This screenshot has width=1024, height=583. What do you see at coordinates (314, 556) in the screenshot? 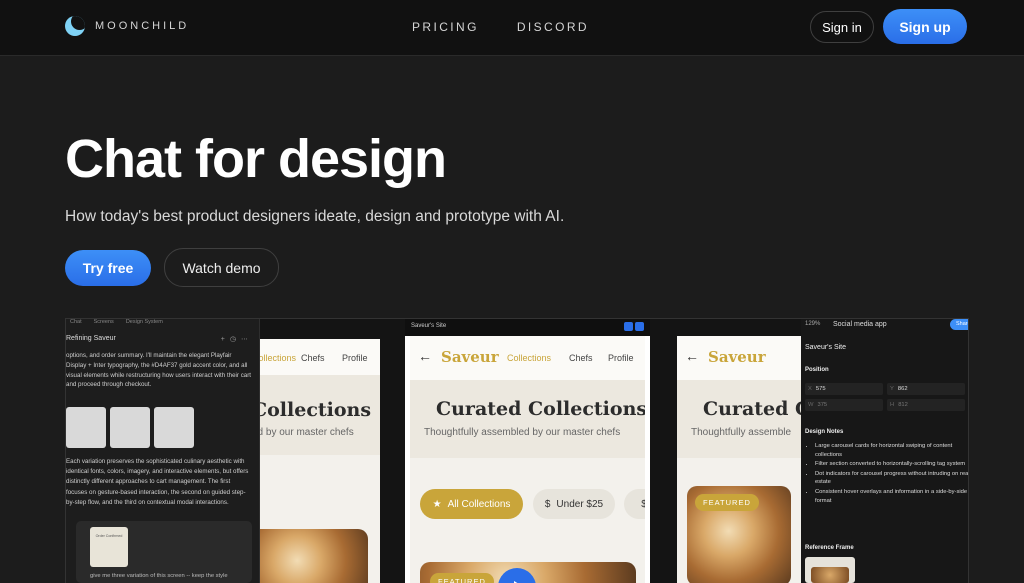
I see `bread-image` at bounding box center [314, 556].